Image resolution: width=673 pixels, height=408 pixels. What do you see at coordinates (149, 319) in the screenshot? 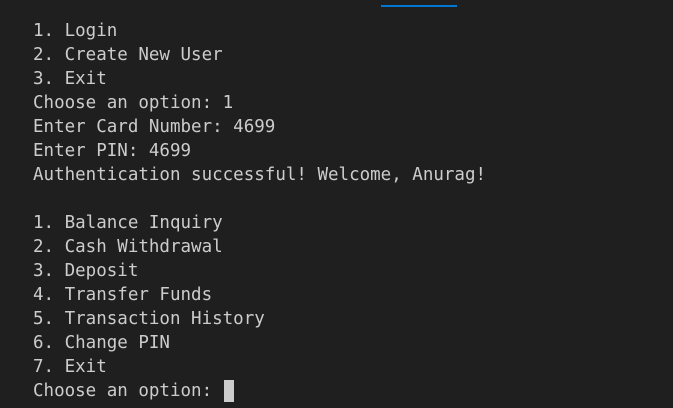
I see `output-line: 5. Transaction History` at bounding box center [149, 319].